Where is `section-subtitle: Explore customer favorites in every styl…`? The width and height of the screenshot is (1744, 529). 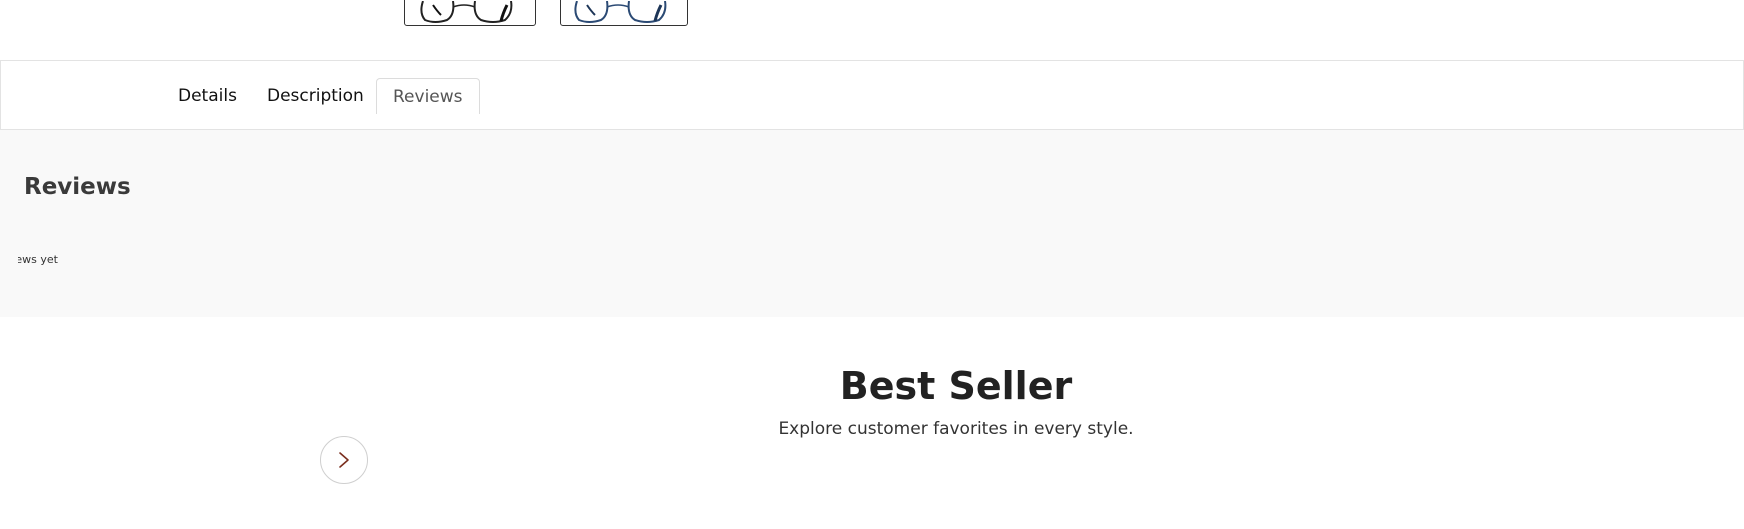 section-subtitle: Explore customer favorites in every styl… is located at coordinates (956, 429).